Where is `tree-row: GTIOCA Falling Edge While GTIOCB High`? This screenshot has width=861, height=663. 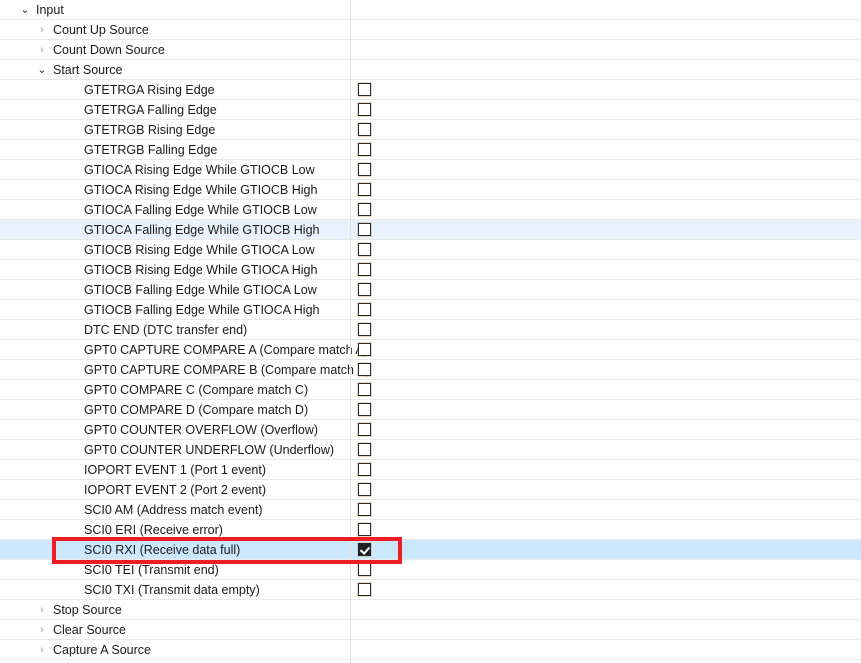 tree-row: GTIOCA Falling Edge While GTIOCB High is located at coordinates (430, 230).